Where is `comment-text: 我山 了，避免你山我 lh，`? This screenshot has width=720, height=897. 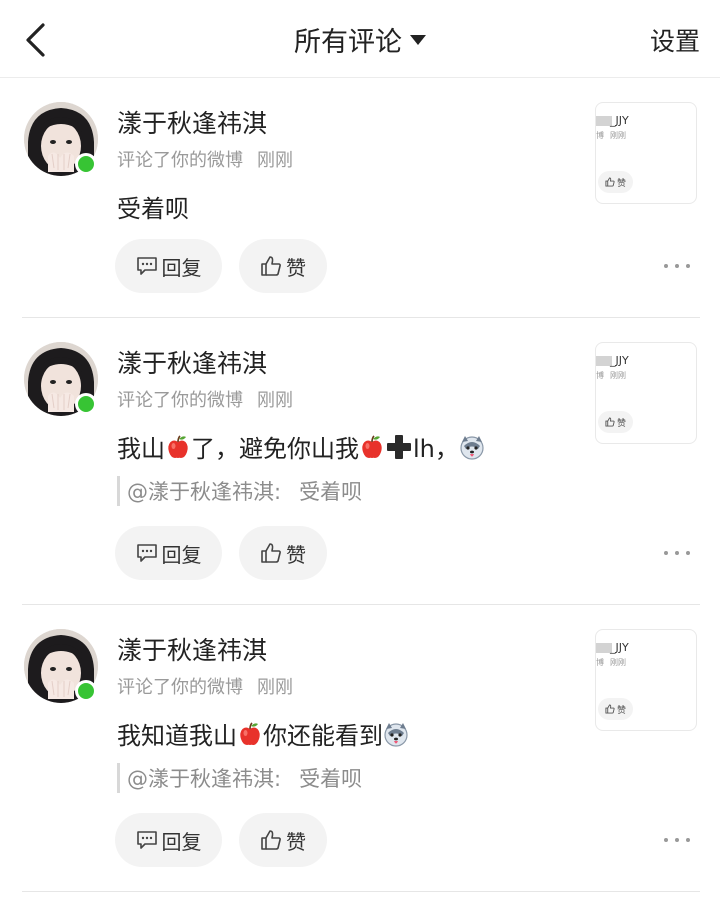
comment-text: 我山 了，避免你山我 lh， is located at coordinates (301, 446).